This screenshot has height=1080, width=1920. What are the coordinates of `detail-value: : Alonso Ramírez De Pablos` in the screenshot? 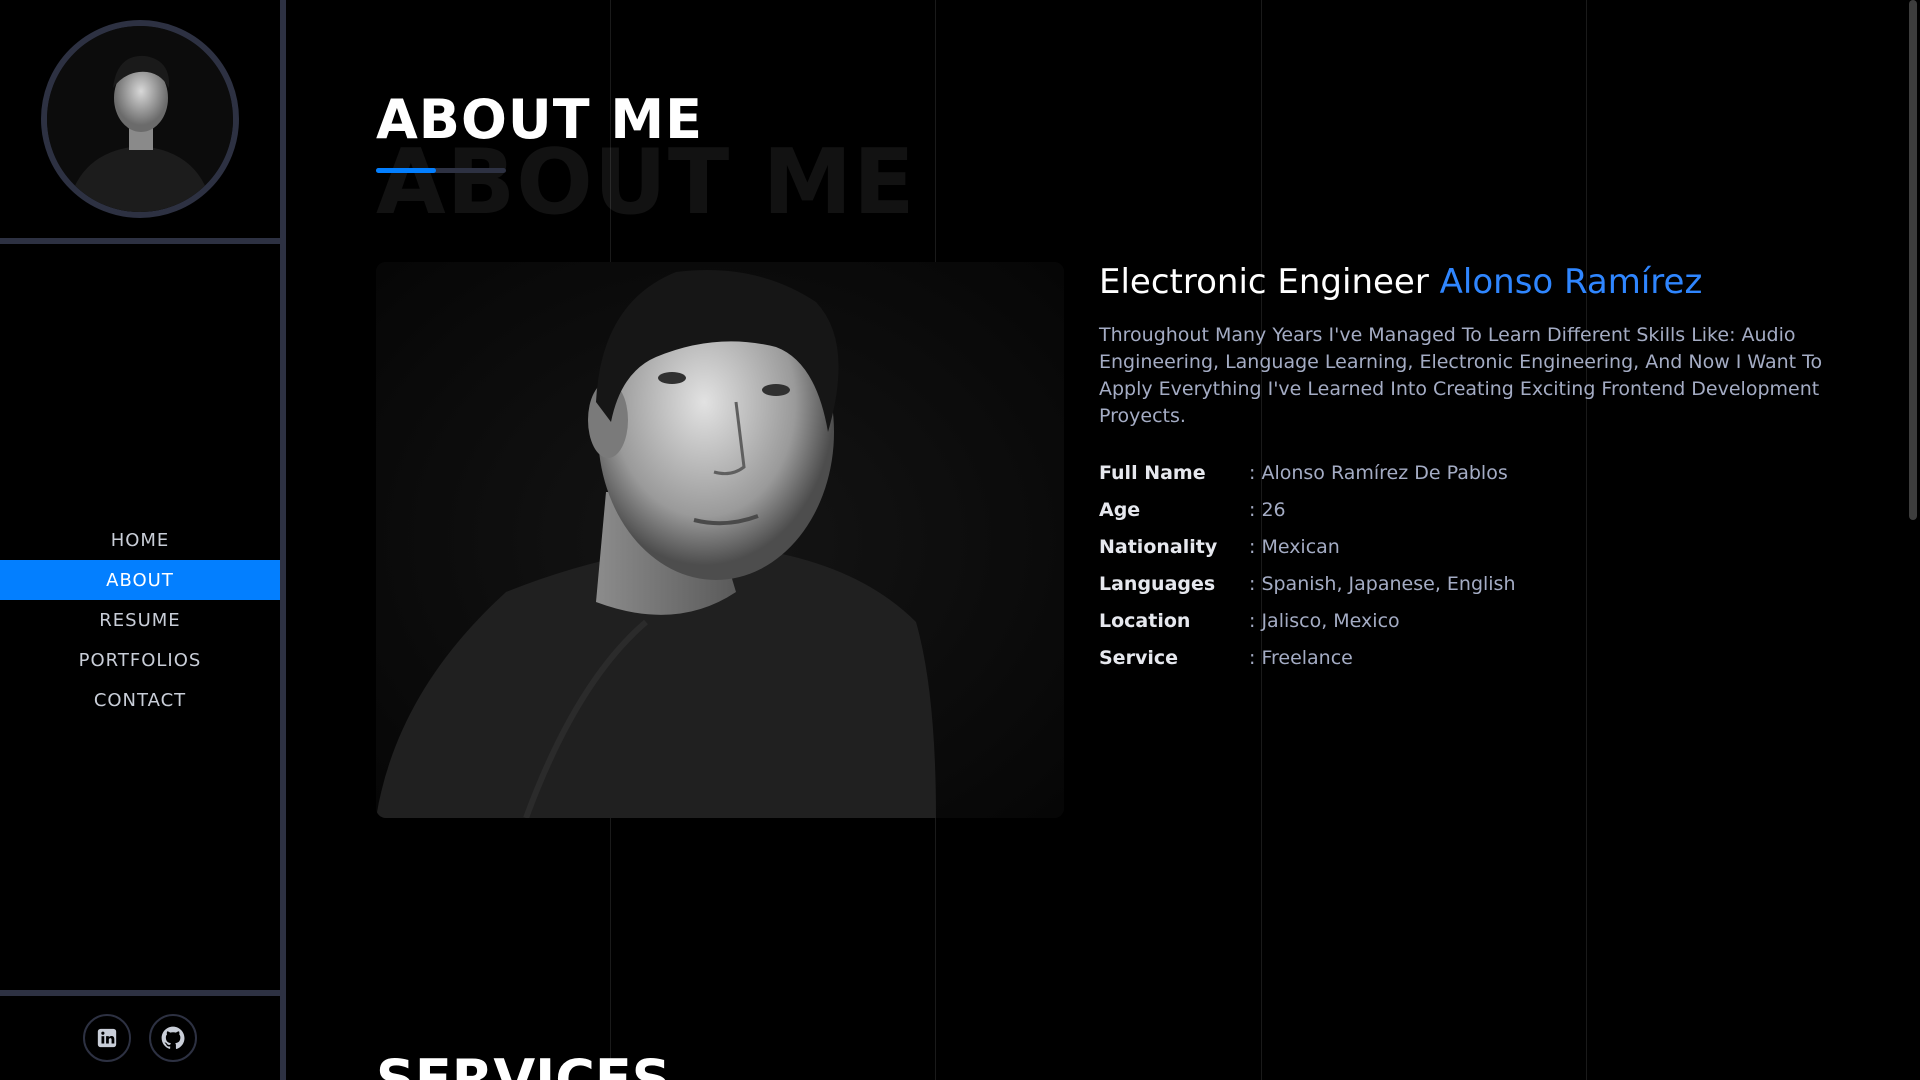 It's located at (1378, 472).